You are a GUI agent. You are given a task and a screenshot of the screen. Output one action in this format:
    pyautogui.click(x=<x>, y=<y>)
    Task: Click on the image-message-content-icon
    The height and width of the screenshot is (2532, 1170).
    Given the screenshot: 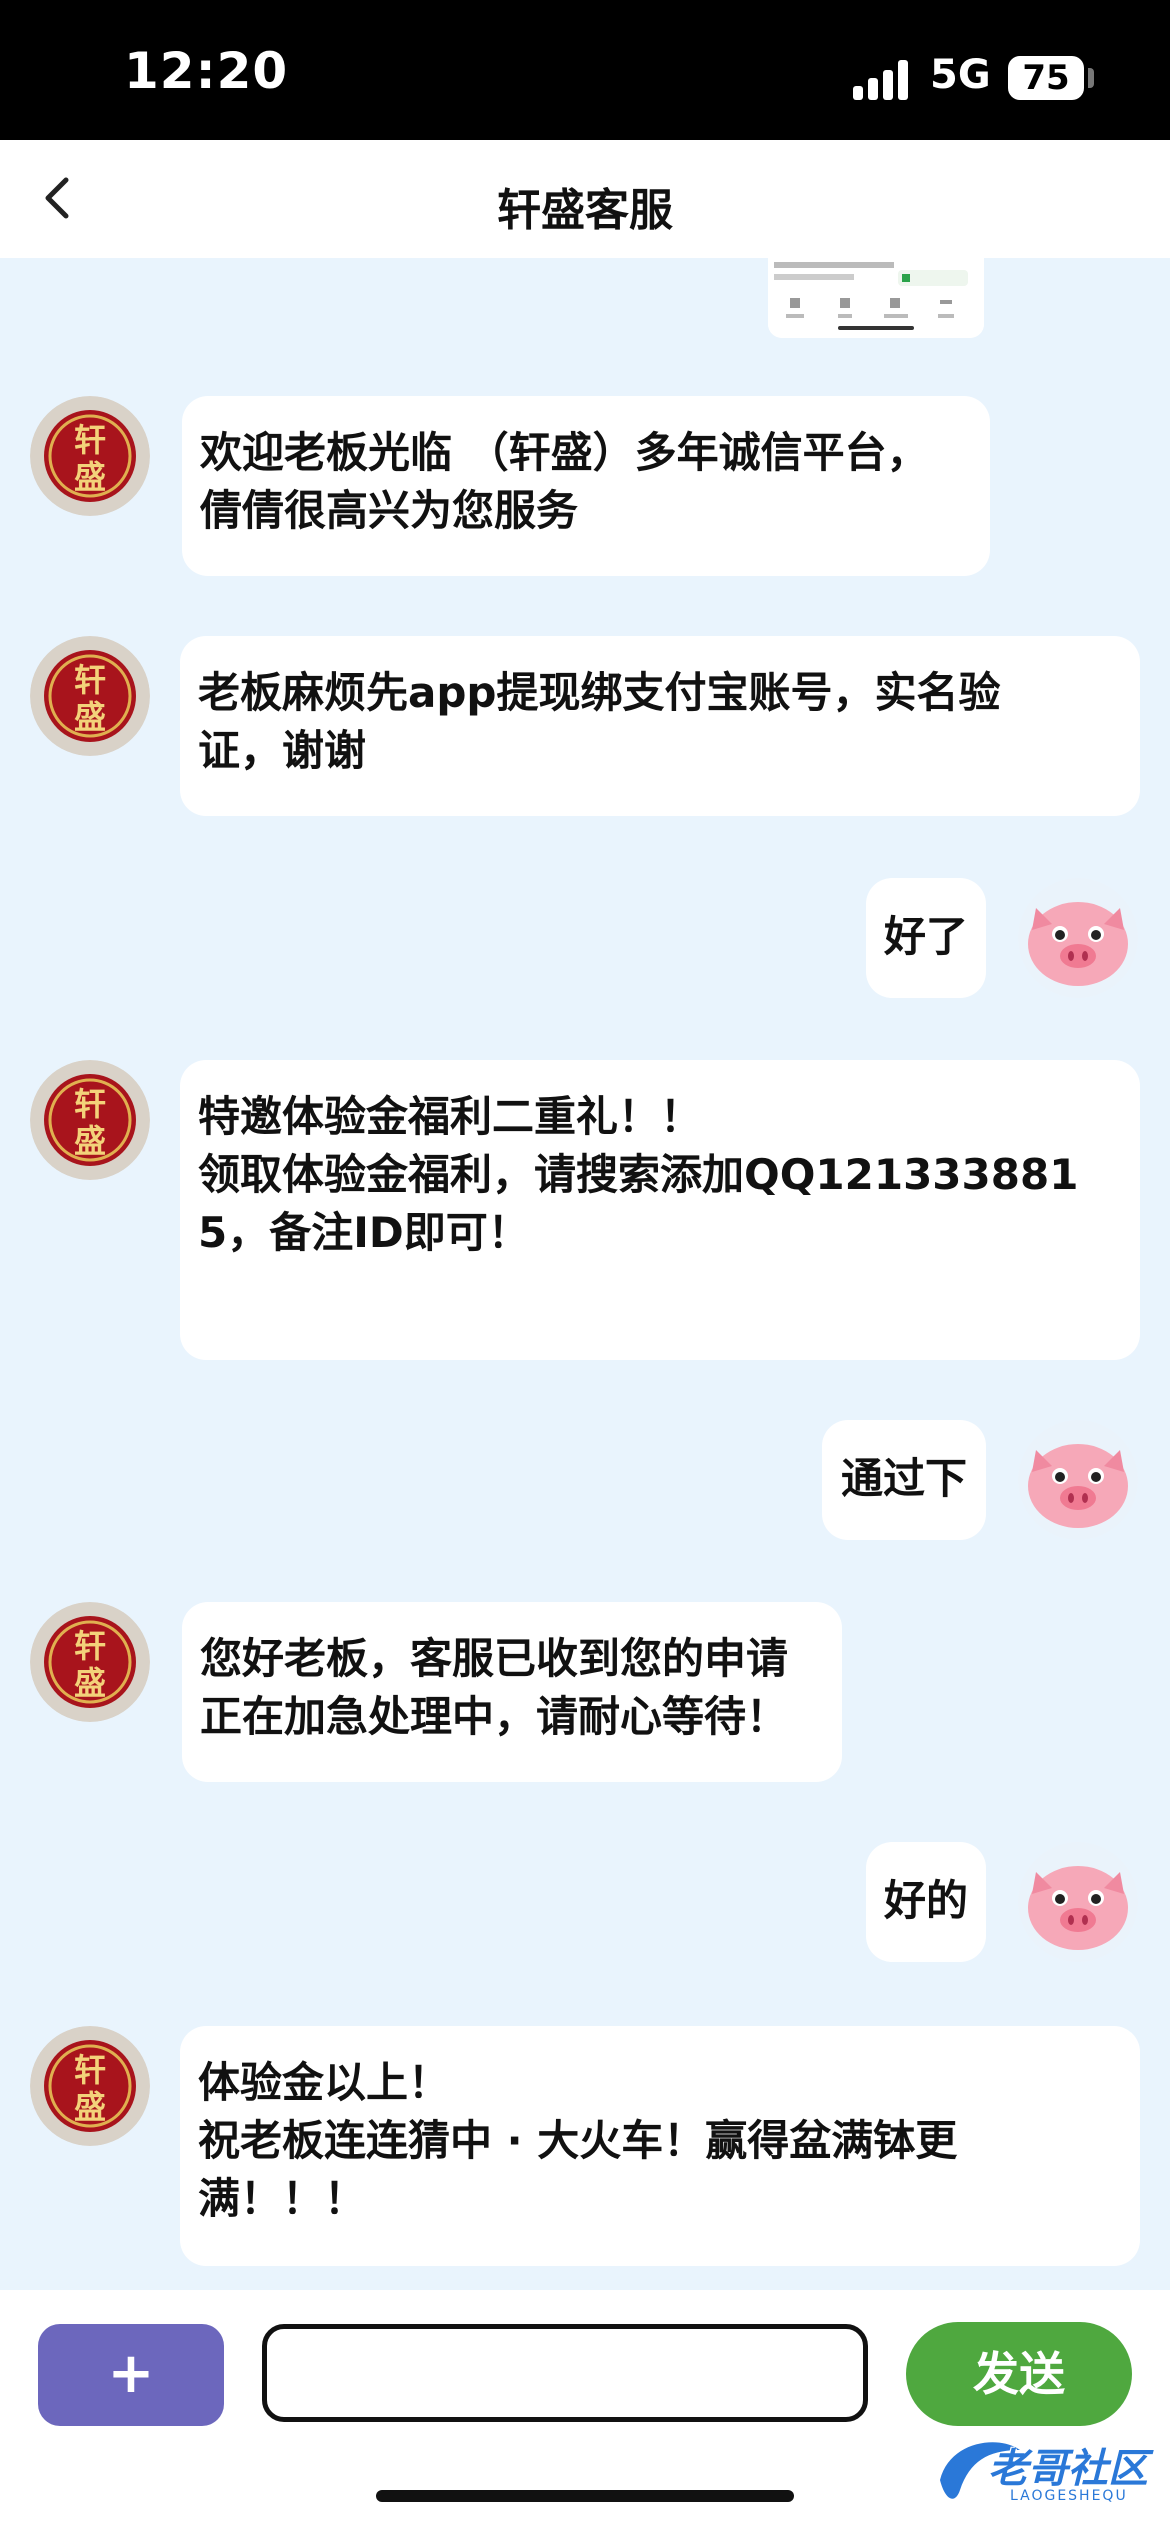 What is the action you would take?
    pyautogui.click(x=876, y=298)
    